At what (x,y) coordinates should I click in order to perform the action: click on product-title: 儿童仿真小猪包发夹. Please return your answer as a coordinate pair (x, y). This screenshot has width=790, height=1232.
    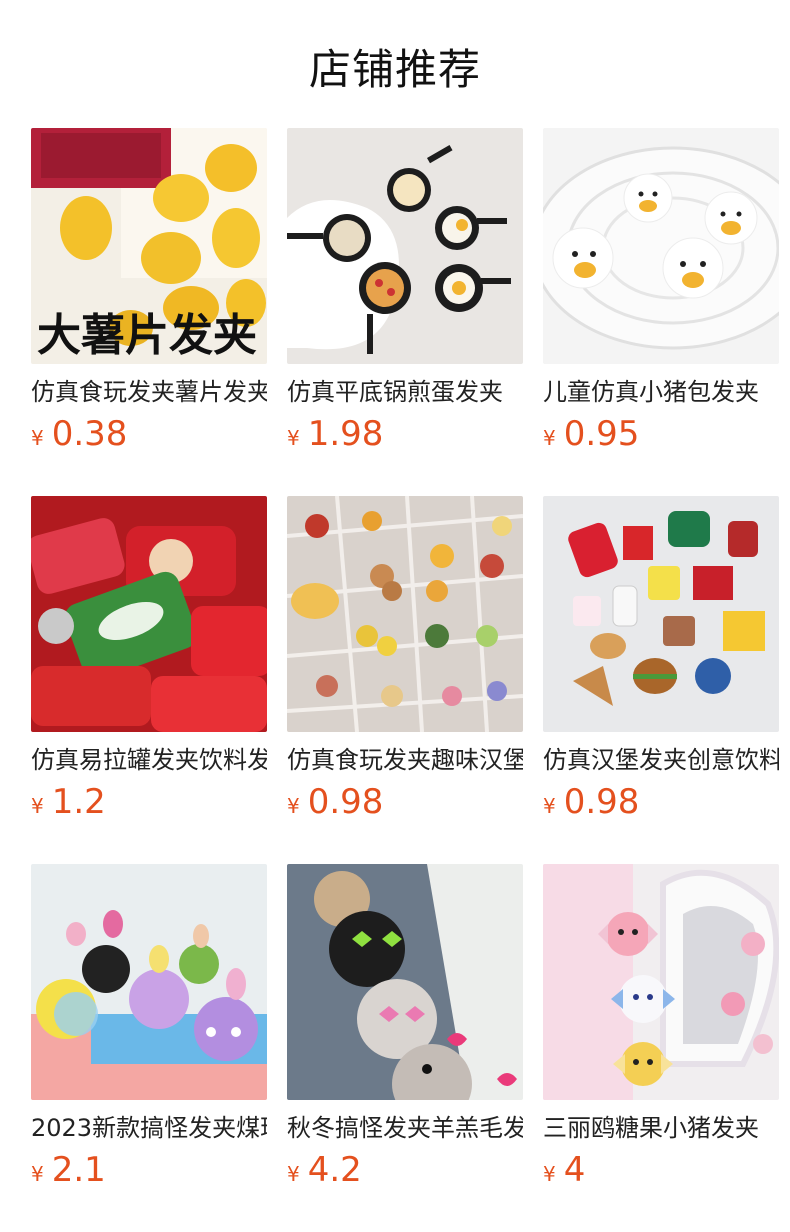
    Looking at the image, I should click on (661, 392).